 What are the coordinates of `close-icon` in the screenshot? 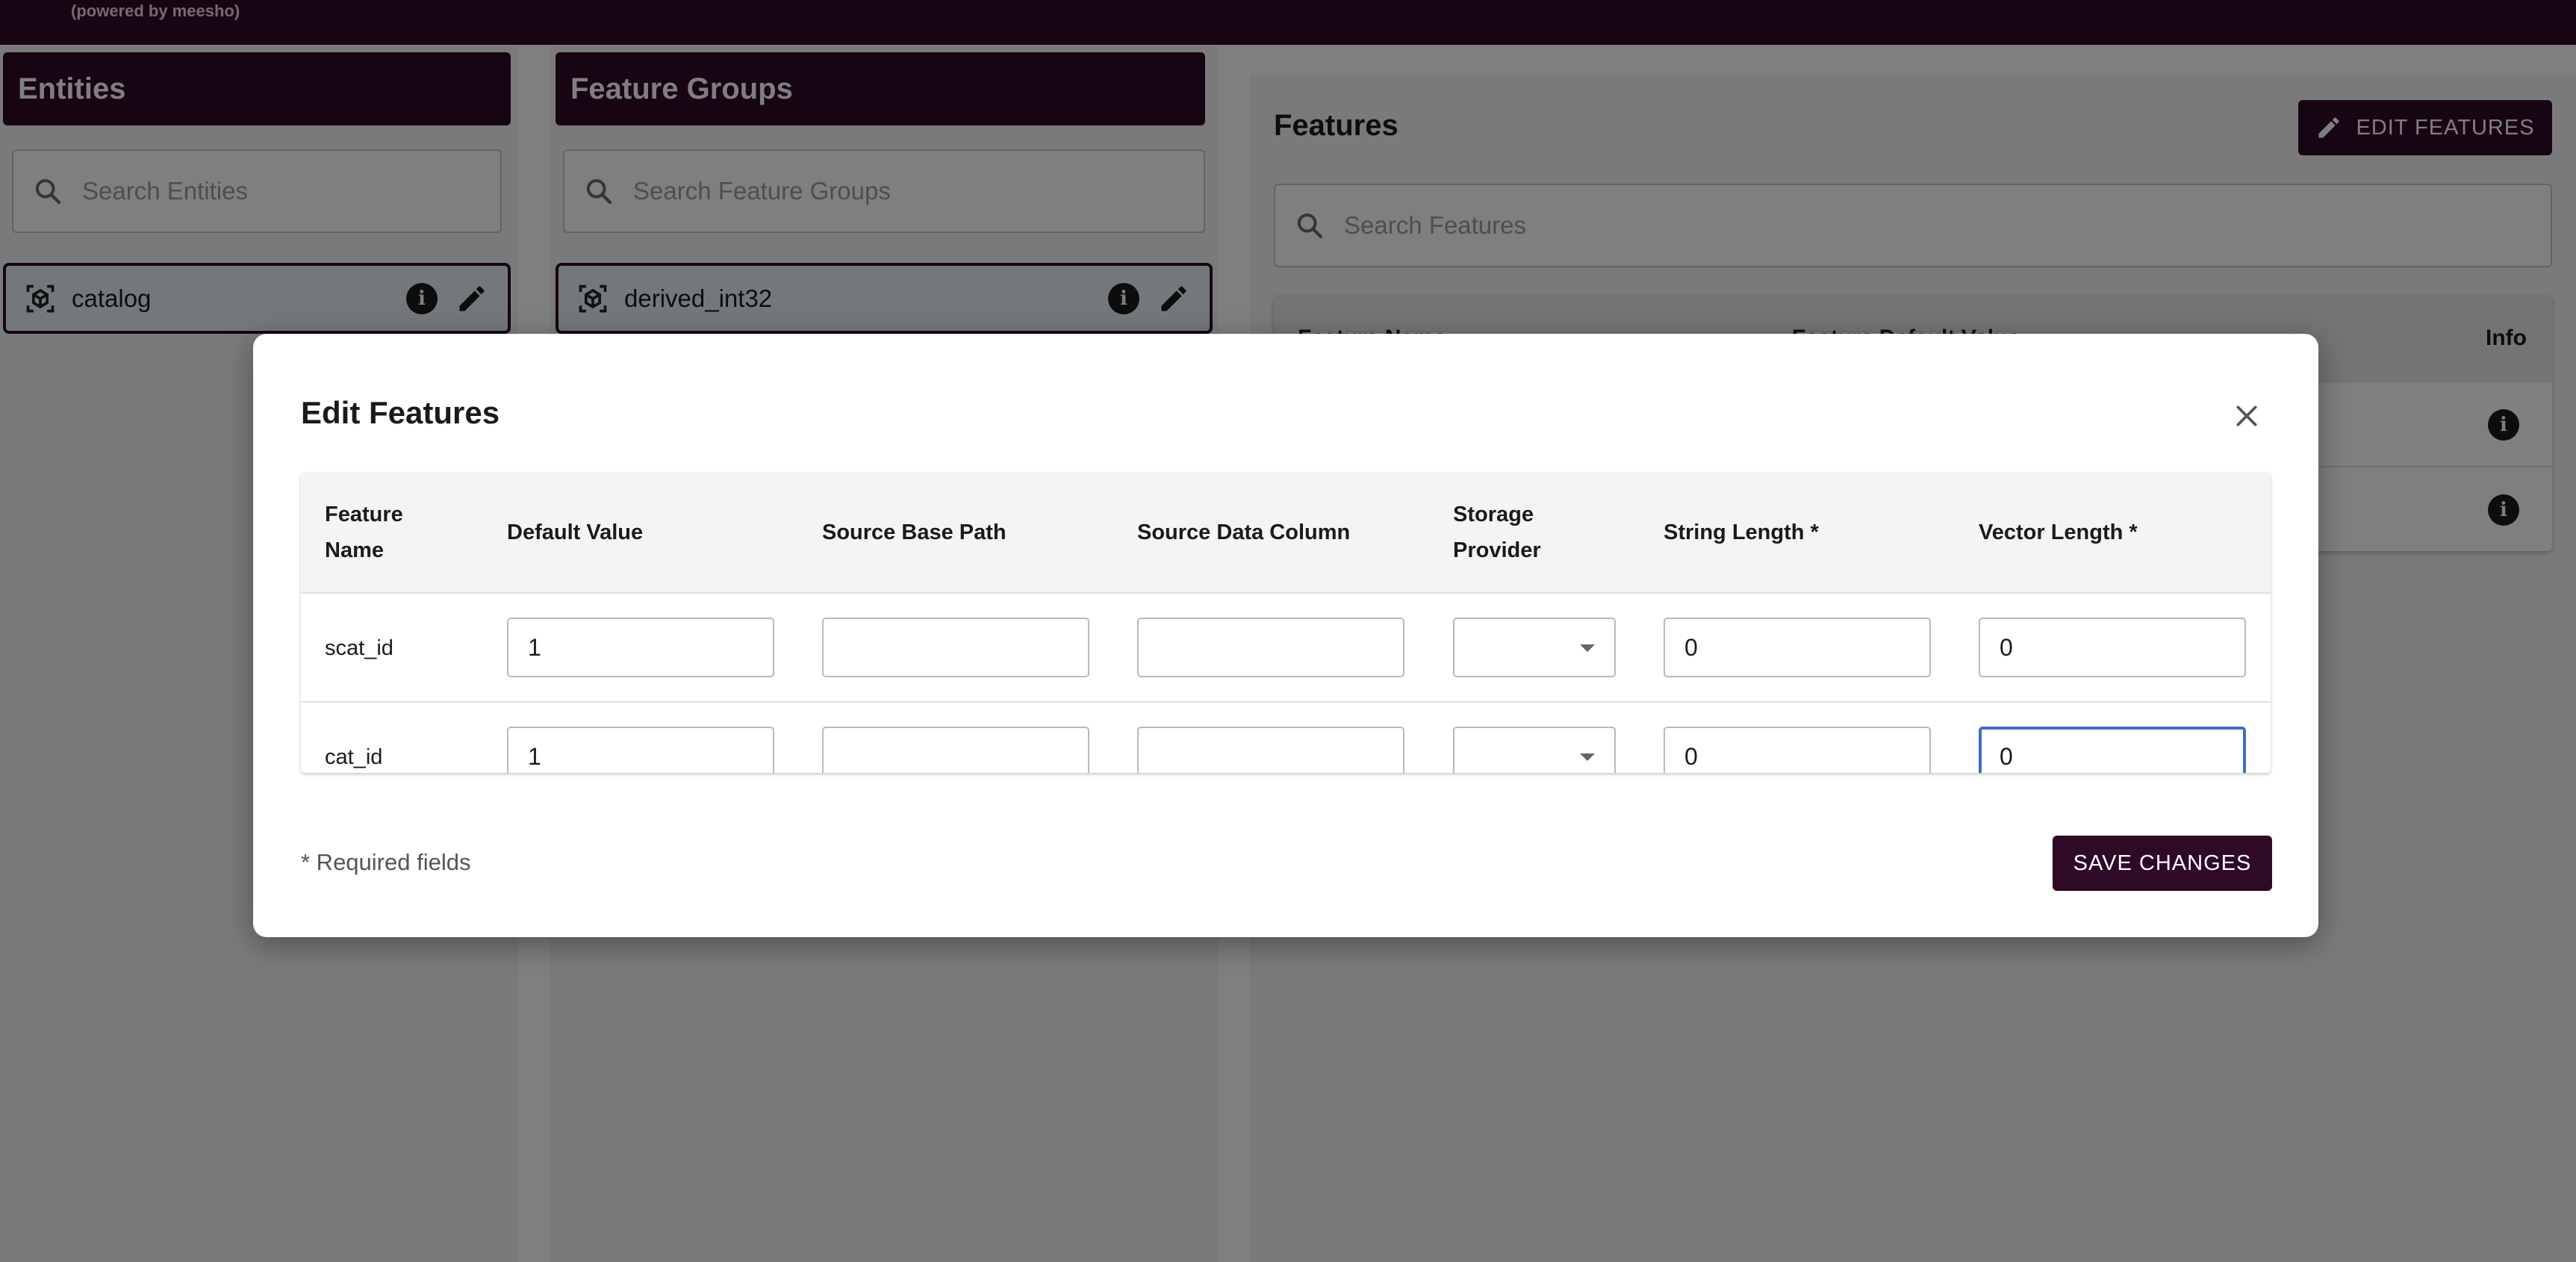 It's located at (2246, 415).